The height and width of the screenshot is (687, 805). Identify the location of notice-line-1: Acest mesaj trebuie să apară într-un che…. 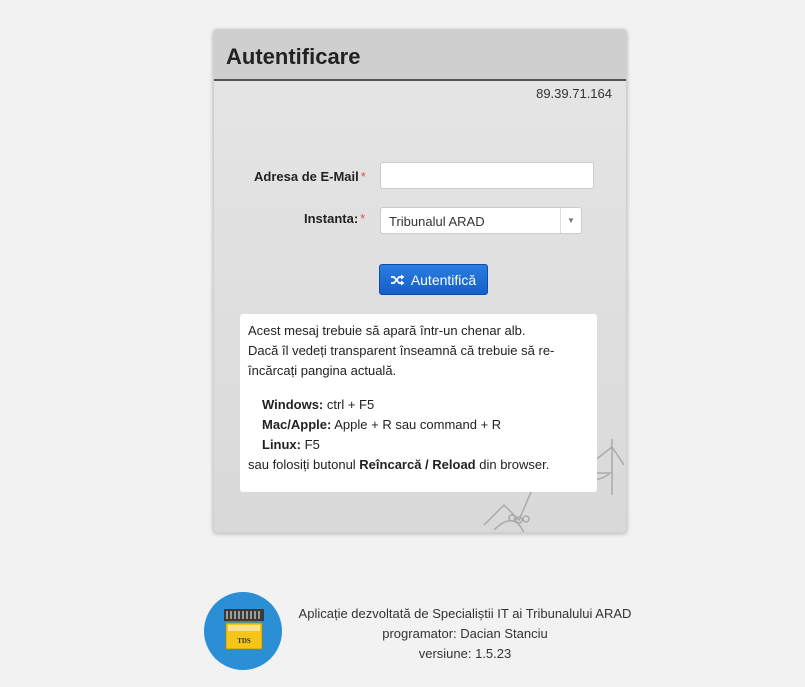
(387, 330).